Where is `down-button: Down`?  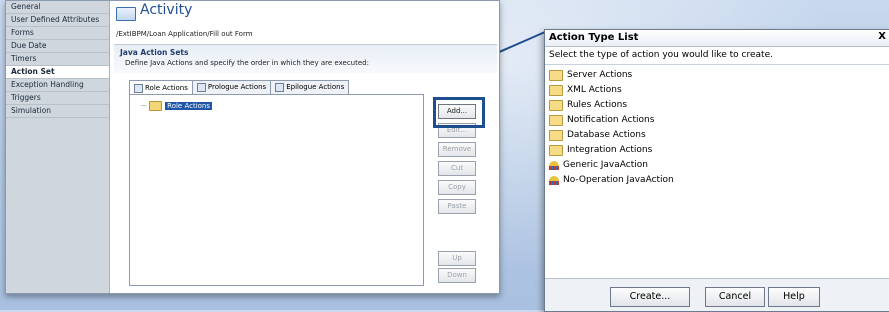
down-button: Down is located at coordinates (457, 275).